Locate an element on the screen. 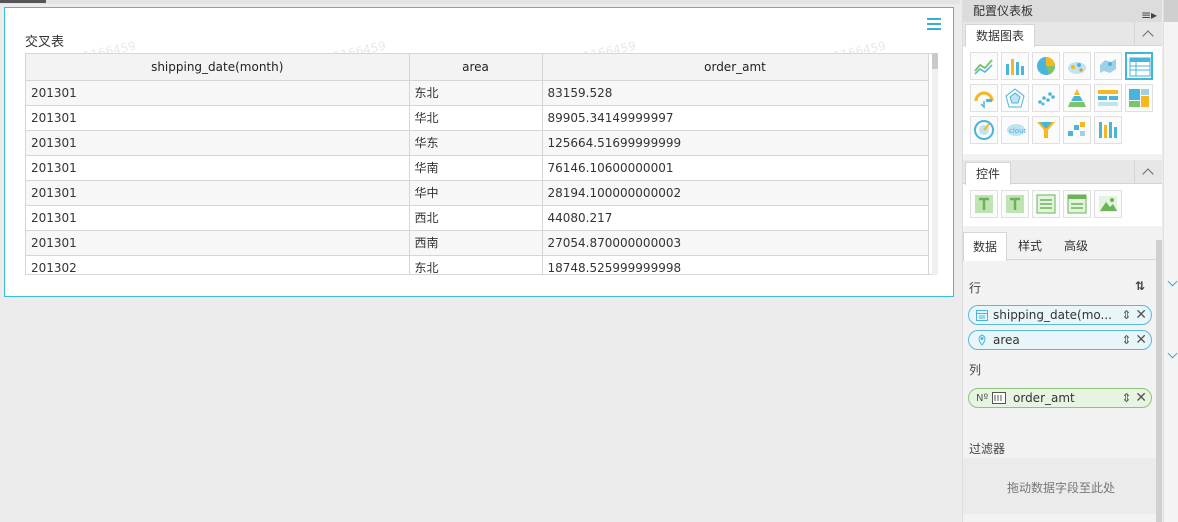  dashboard-gauge-icon is located at coordinates (984, 130).